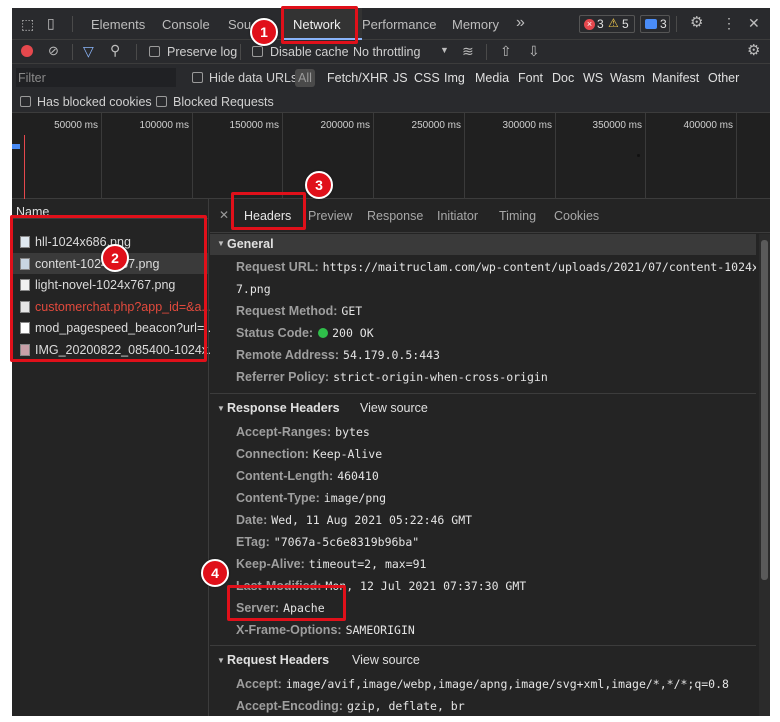 This screenshot has height=722, width=780. Describe the element at coordinates (723, 78) in the screenshot. I see `filter-type-other: Other` at that location.